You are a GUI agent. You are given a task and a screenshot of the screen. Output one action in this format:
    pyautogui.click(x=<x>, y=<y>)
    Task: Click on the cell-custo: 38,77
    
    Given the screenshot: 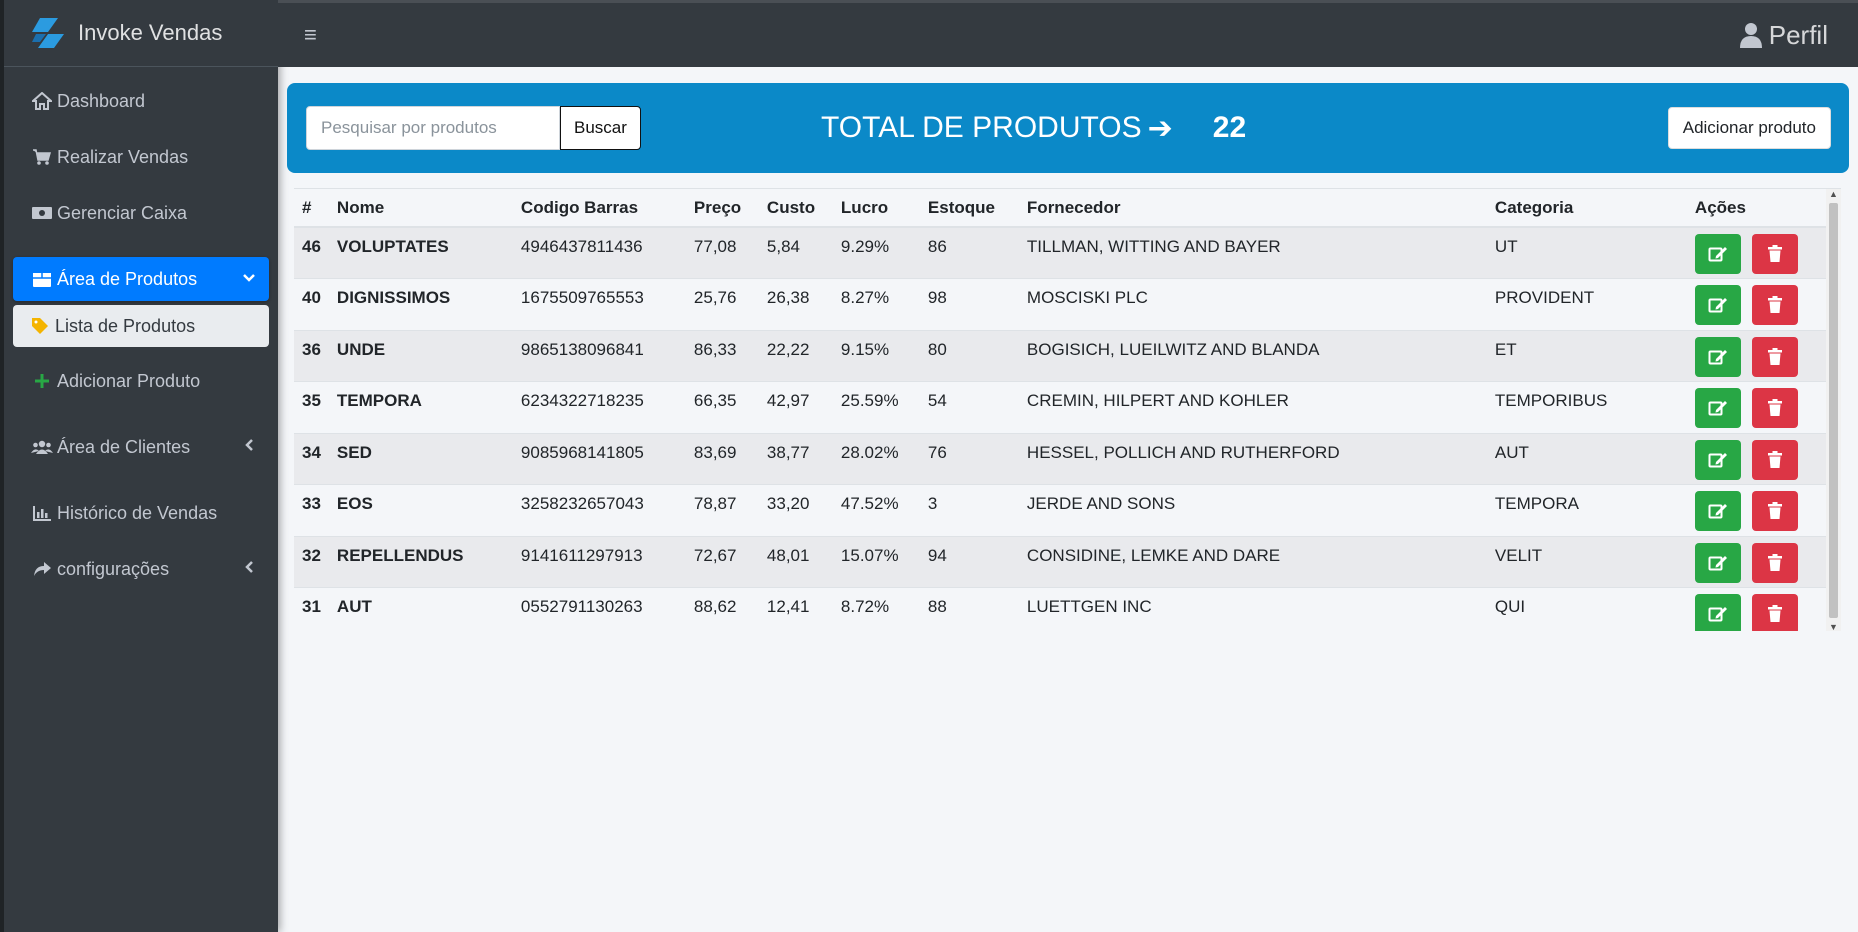 What is the action you would take?
    pyautogui.click(x=795, y=458)
    